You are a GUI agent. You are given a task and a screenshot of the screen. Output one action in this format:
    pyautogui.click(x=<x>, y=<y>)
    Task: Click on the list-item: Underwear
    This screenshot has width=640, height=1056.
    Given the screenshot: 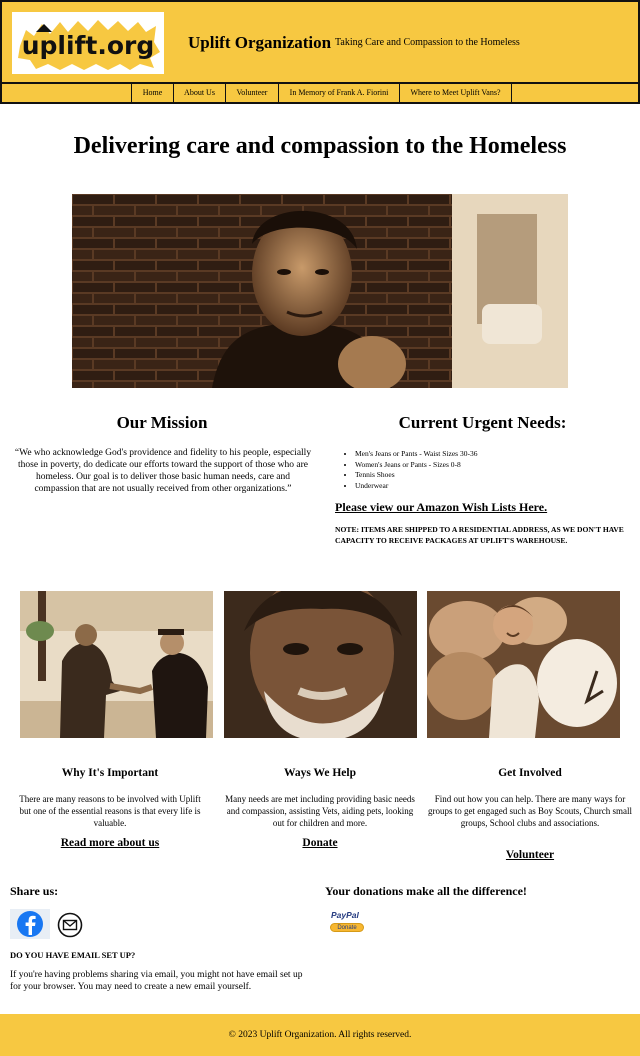 What is the action you would take?
    pyautogui.click(x=416, y=486)
    